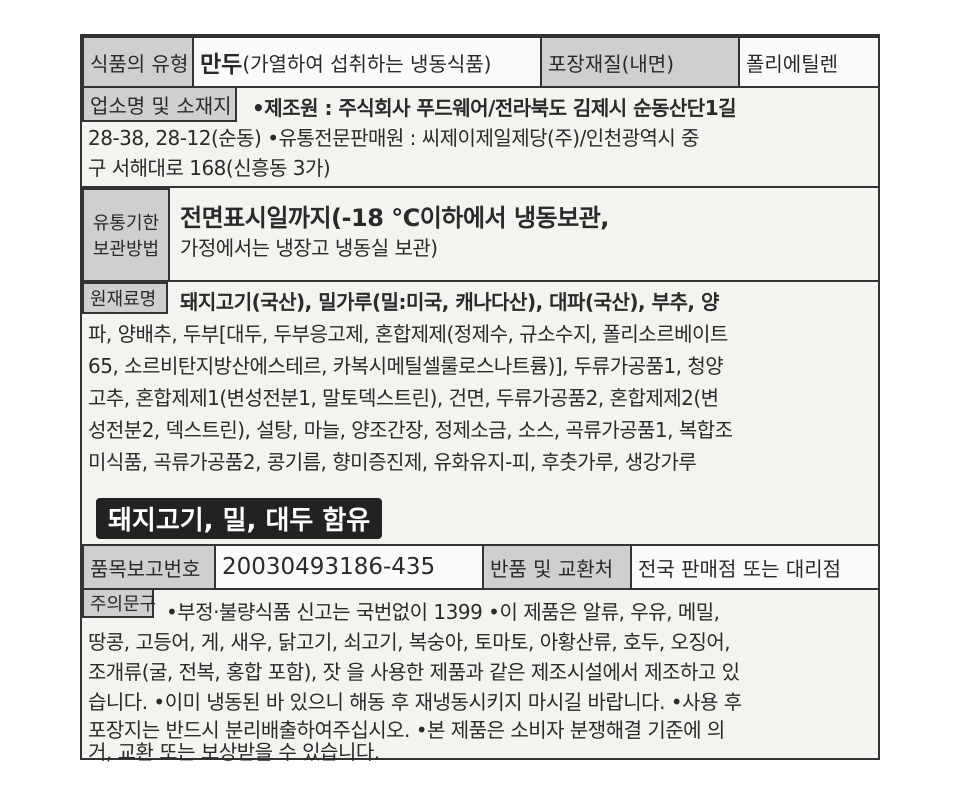 This screenshot has width=960, height=796. I want to click on address-line: •제조원 : 주식회사 푸드웨어/전라북도 김제시 순동산단1길, so click(494, 108).